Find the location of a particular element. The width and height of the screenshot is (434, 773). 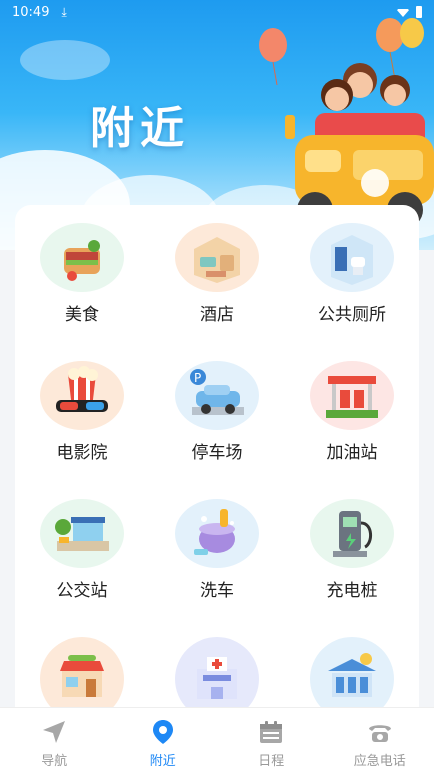

tab-label: 导航 is located at coordinates (54, 761).